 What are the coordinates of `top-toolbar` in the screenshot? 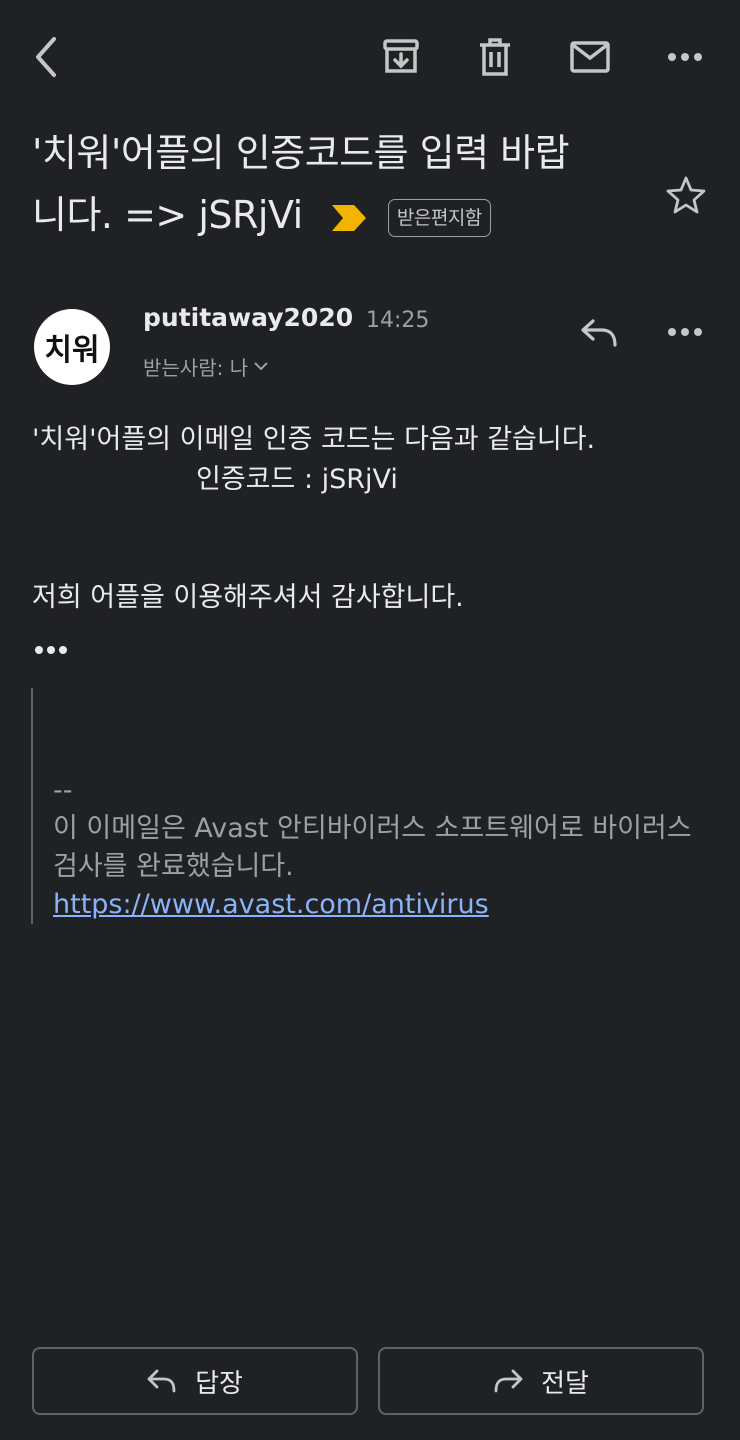 It's located at (370, 55).